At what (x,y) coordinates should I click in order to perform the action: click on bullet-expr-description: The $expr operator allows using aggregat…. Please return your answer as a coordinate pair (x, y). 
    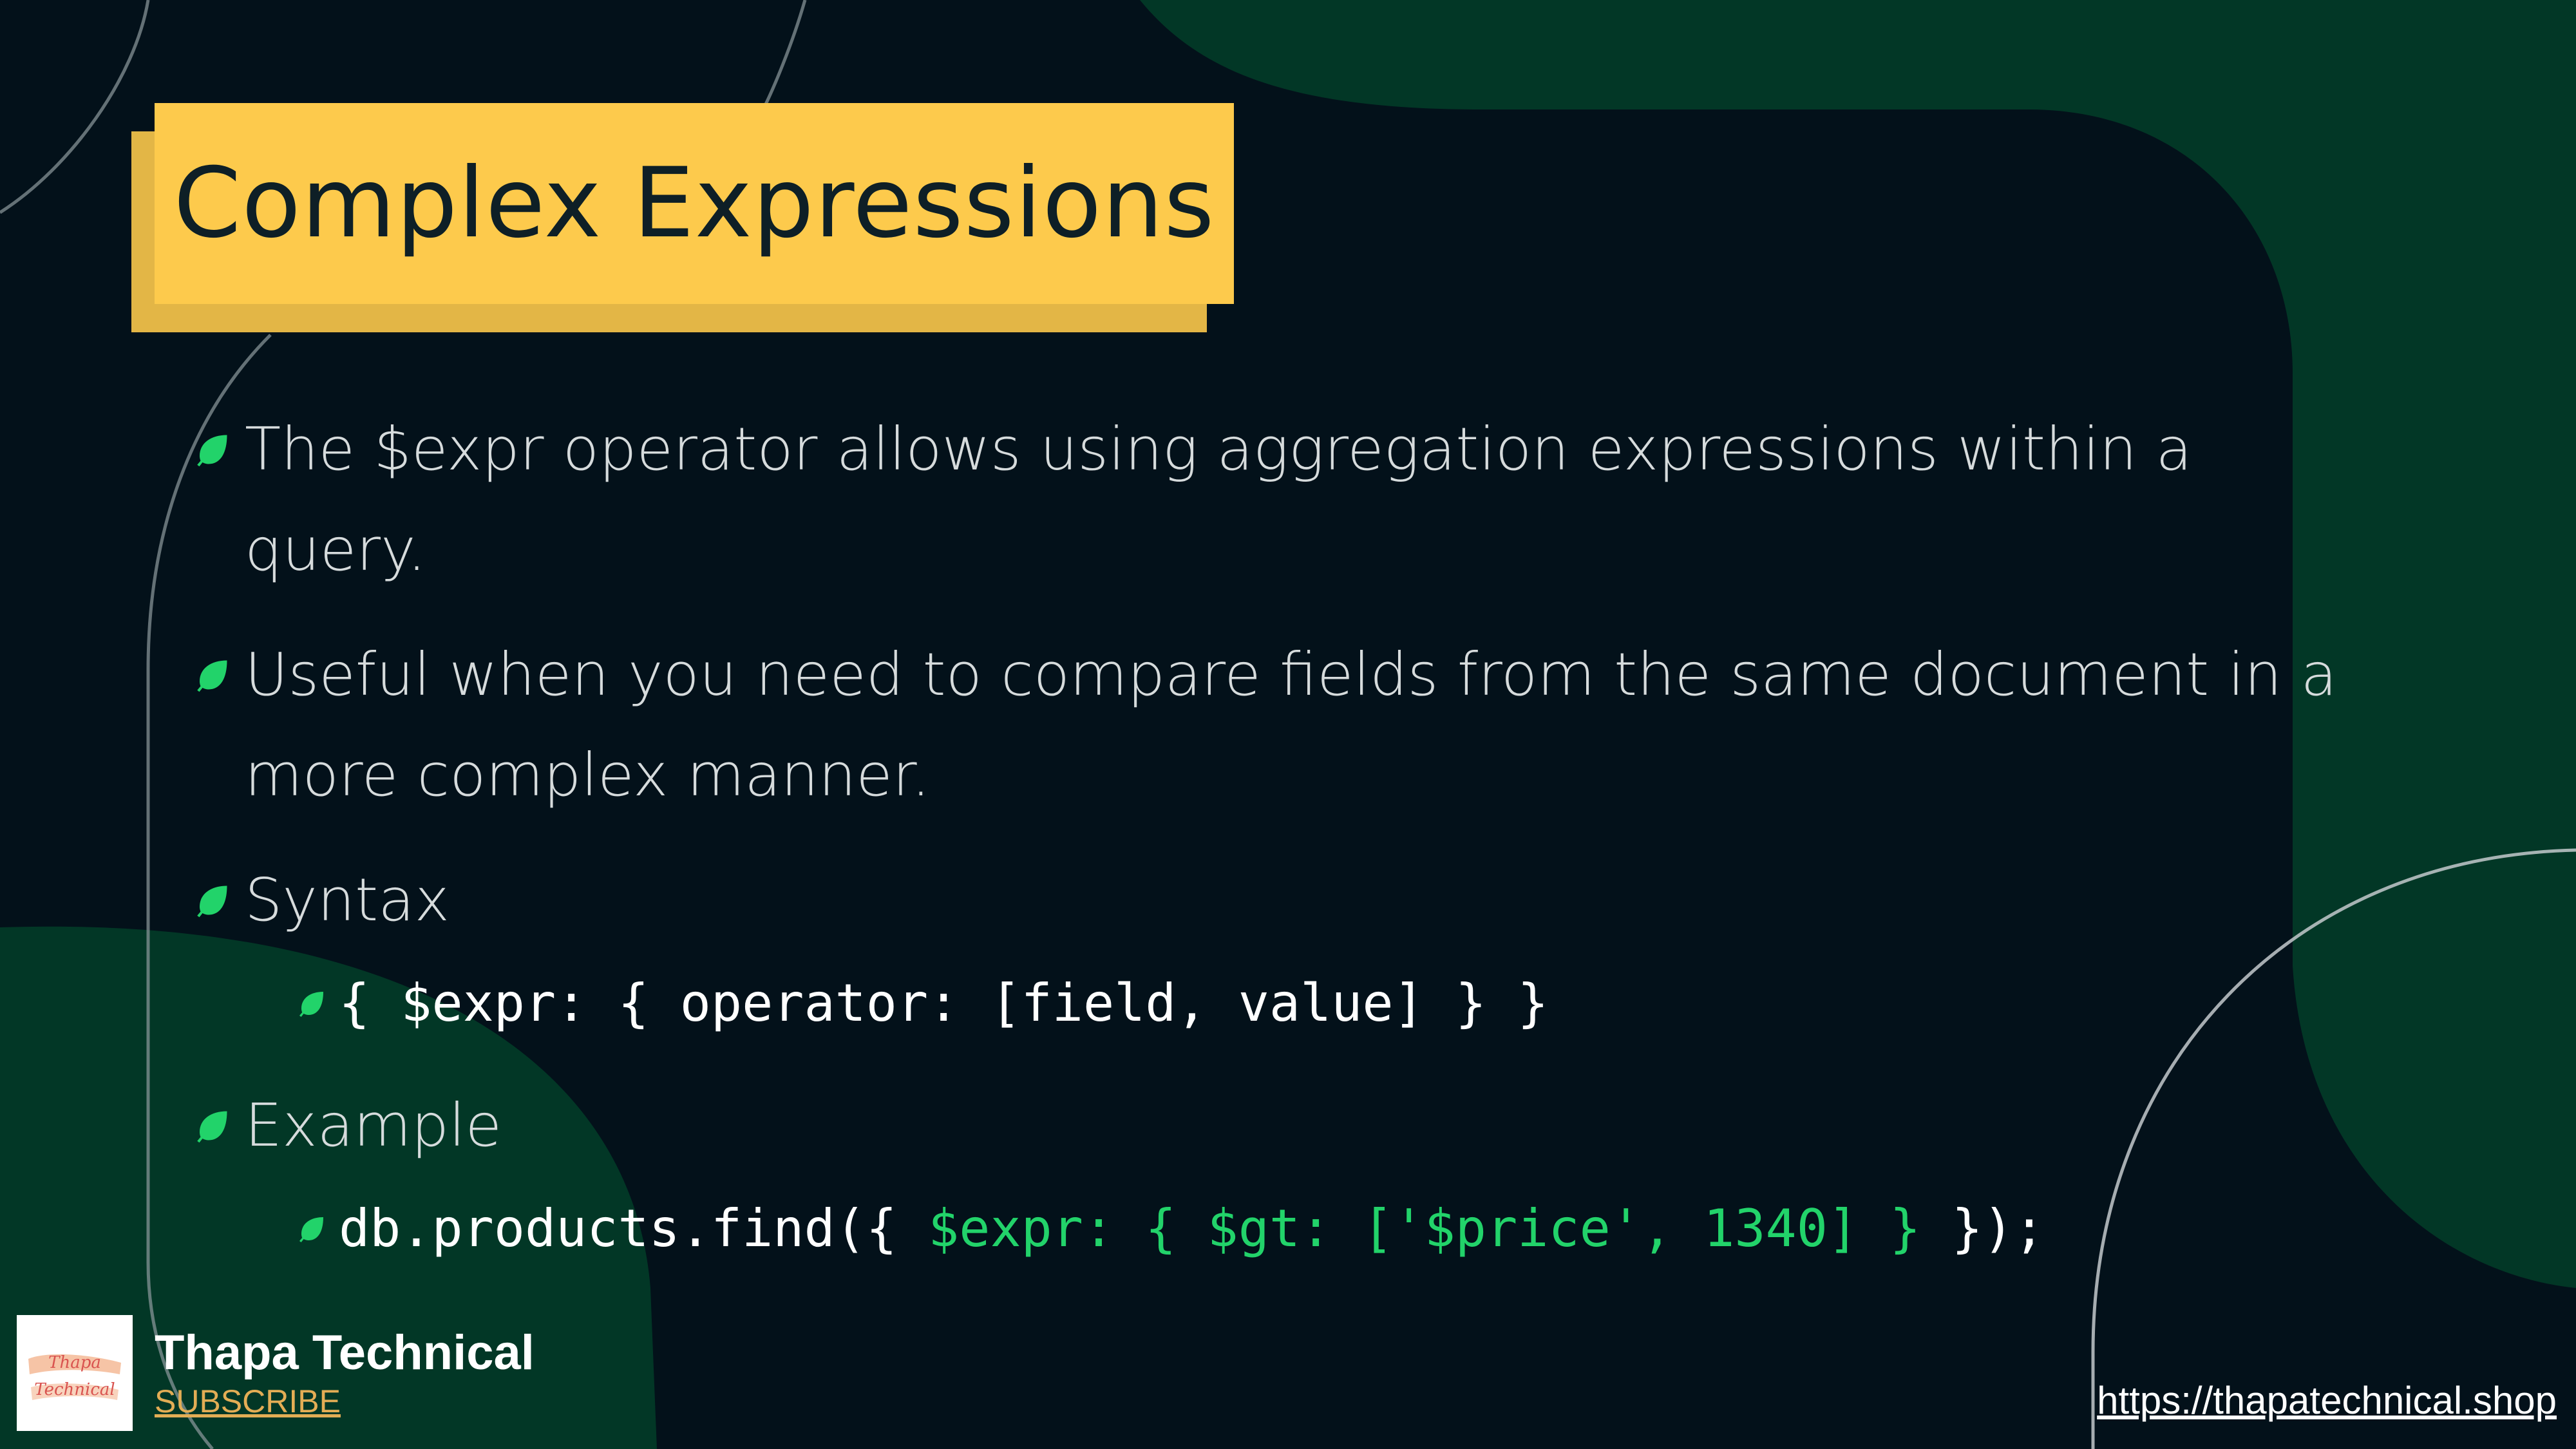
    Looking at the image, I should click on (1288, 499).